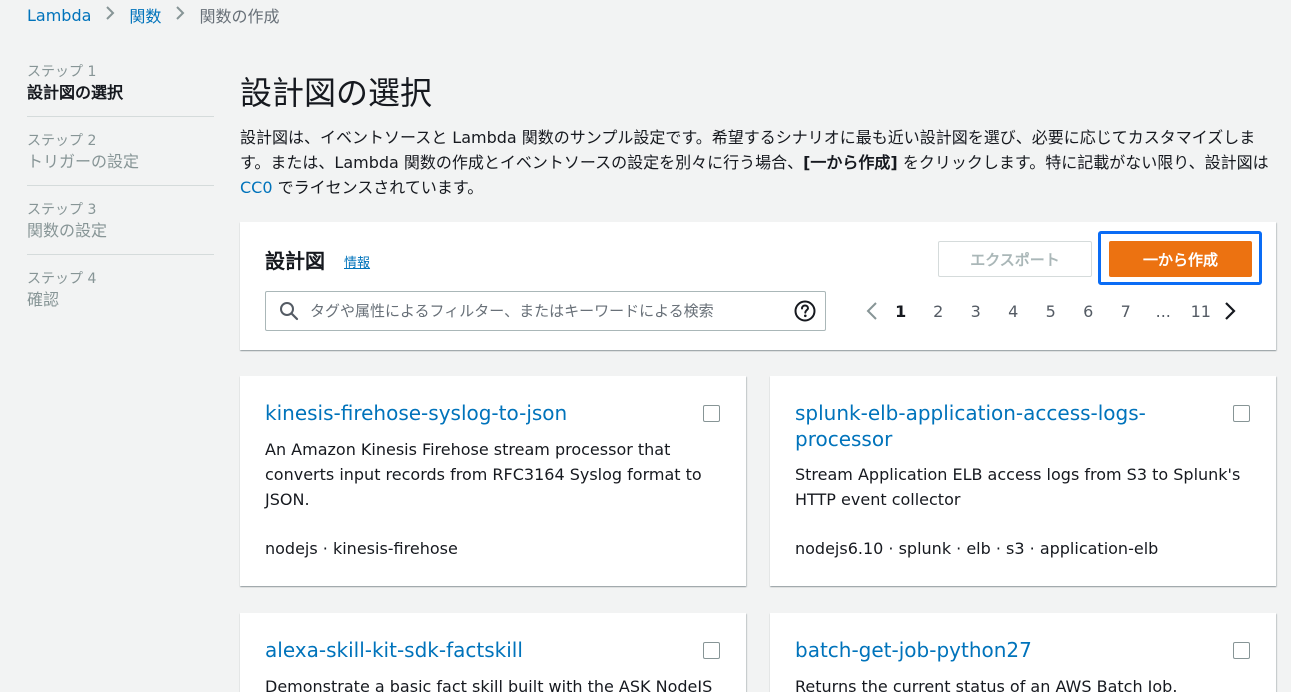 The image size is (1291, 692). Describe the element at coordinates (295, 261) in the screenshot. I see `panel-title: 設計図` at that location.